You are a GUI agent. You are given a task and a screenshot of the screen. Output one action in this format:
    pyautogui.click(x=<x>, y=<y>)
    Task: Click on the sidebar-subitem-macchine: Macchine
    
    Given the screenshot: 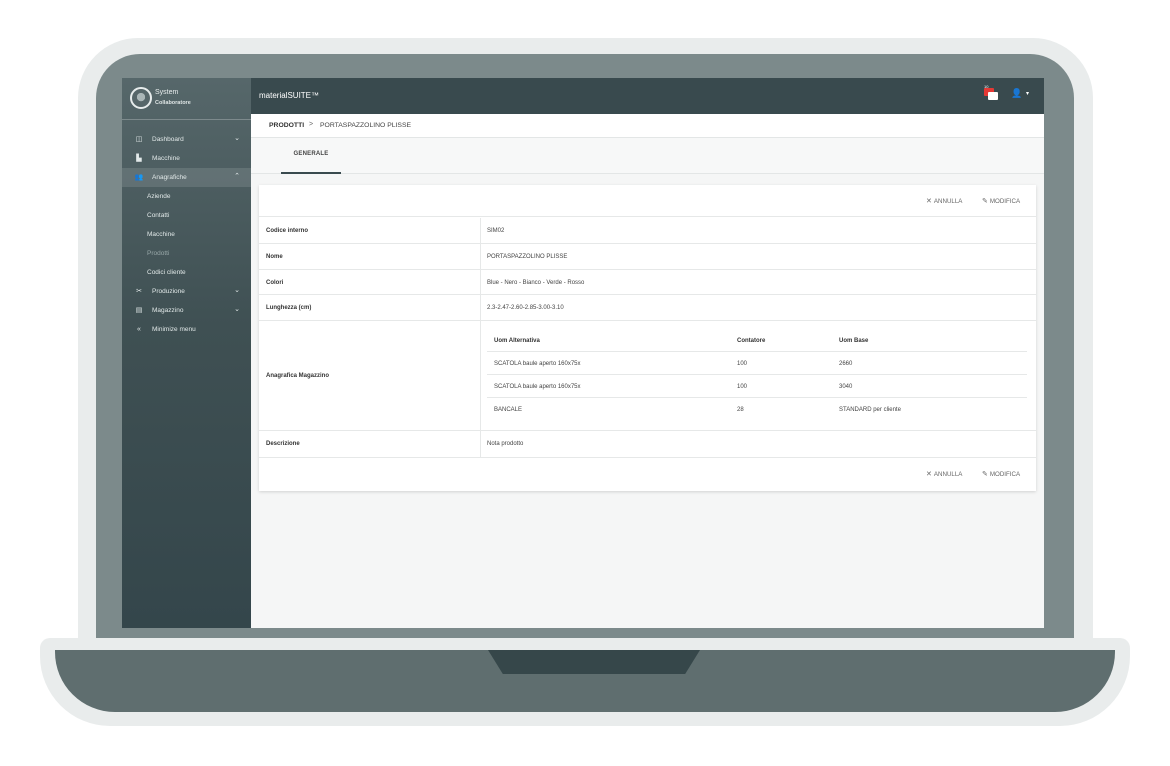 What is the action you would take?
    pyautogui.click(x=186, y=234)
    